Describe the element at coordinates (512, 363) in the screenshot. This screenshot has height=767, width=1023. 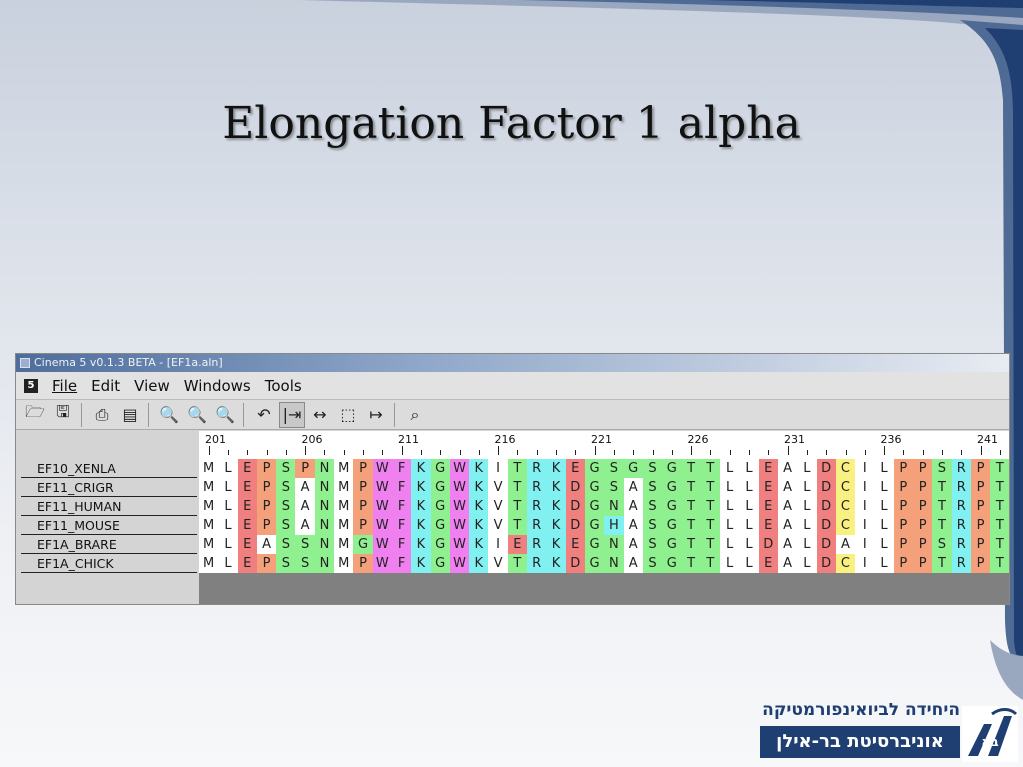
I see `window-titlebar: Cinema 5 v0.1.3 BETA - [EF1a.aln]` at that location.